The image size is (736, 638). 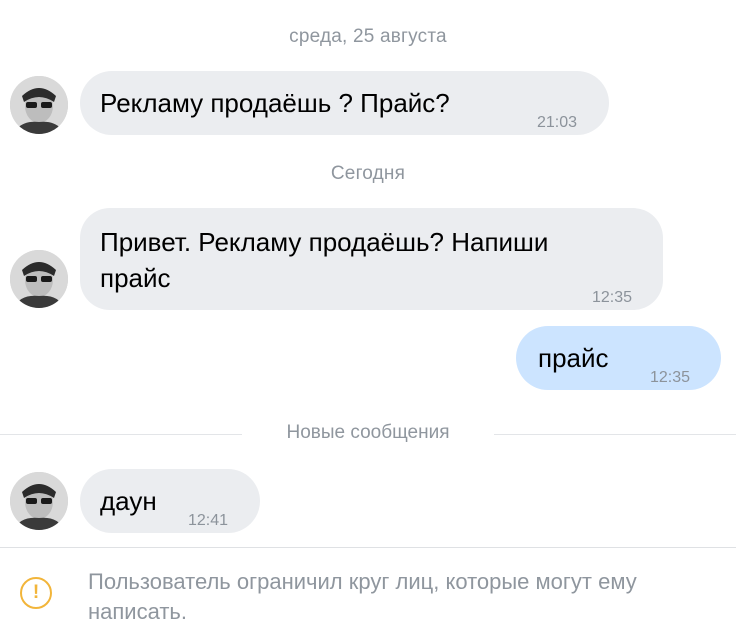 I want to click on outgoing-message-bubble: прайс 12:35, so click(x=618, y=358).